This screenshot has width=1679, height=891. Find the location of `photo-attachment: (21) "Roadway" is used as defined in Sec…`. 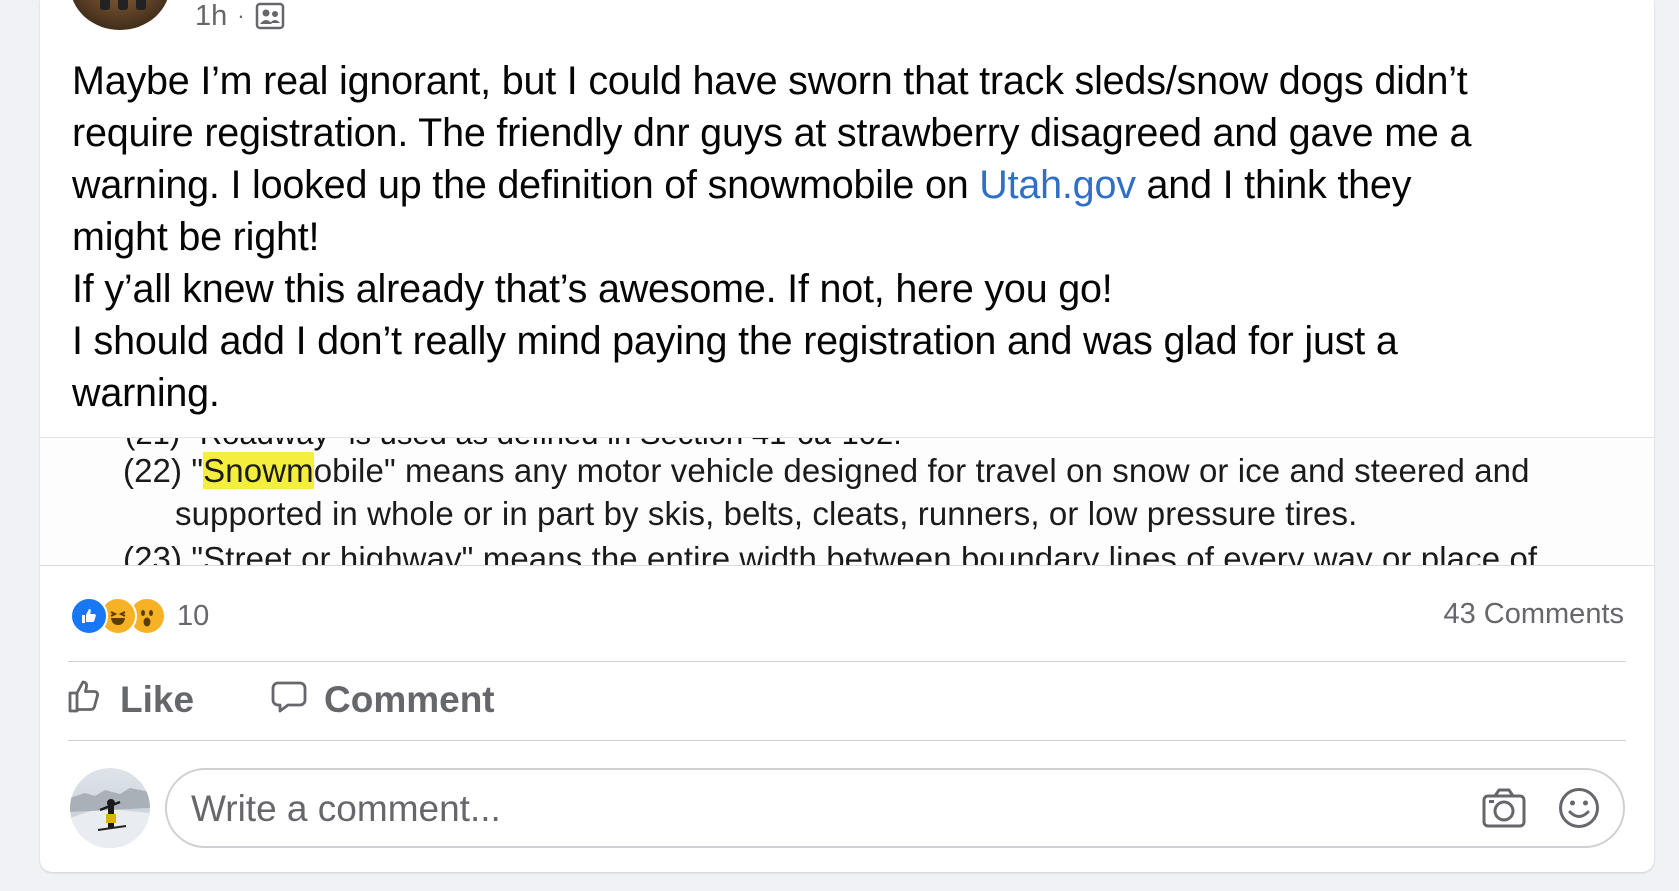

photo-attachment: (21) "Roadway" is used as defined in Sec… is located at coordinates (847, 501).